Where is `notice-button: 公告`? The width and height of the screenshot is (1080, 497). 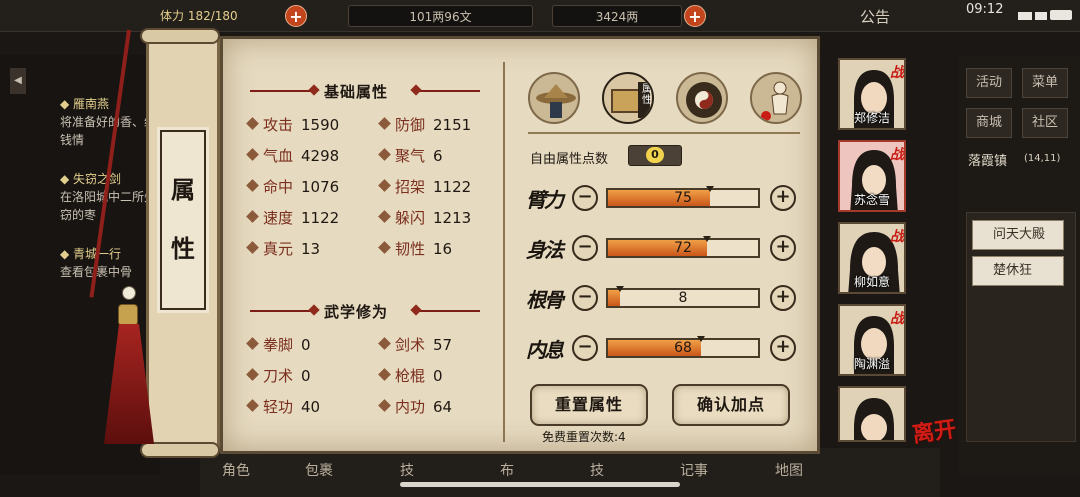 notice-button: 公告 is located at coordinates (875, 16).